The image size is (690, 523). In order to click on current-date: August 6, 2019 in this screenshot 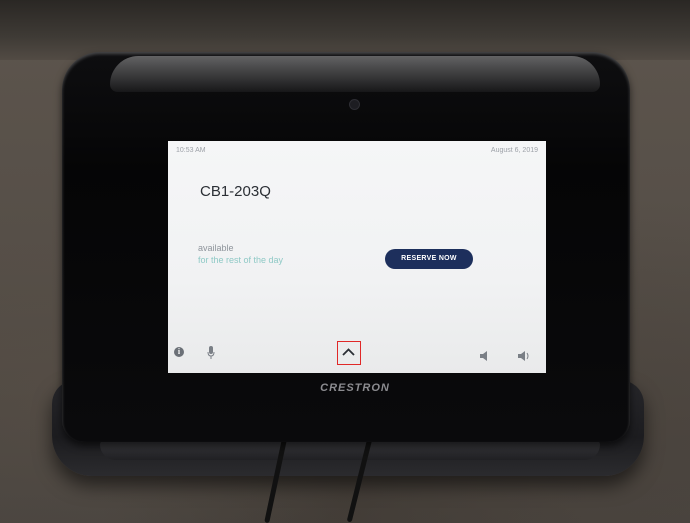, I will do `click(514, 150)`.